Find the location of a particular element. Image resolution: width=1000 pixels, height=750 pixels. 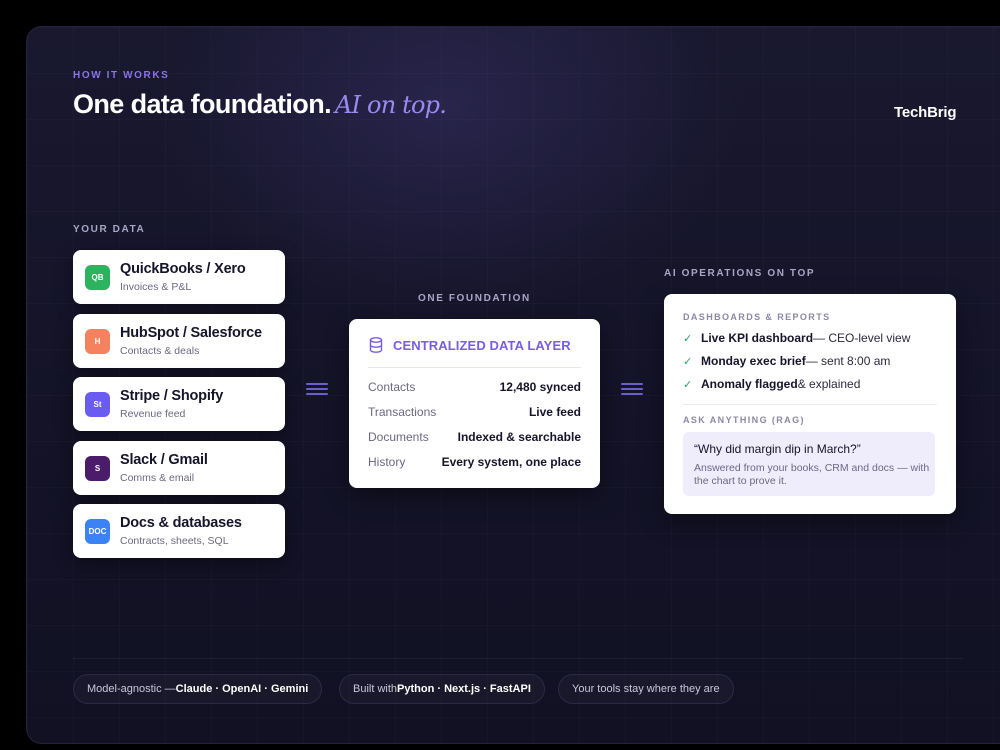

brand-logo: TechBrig is located at coordinates (925, 112).